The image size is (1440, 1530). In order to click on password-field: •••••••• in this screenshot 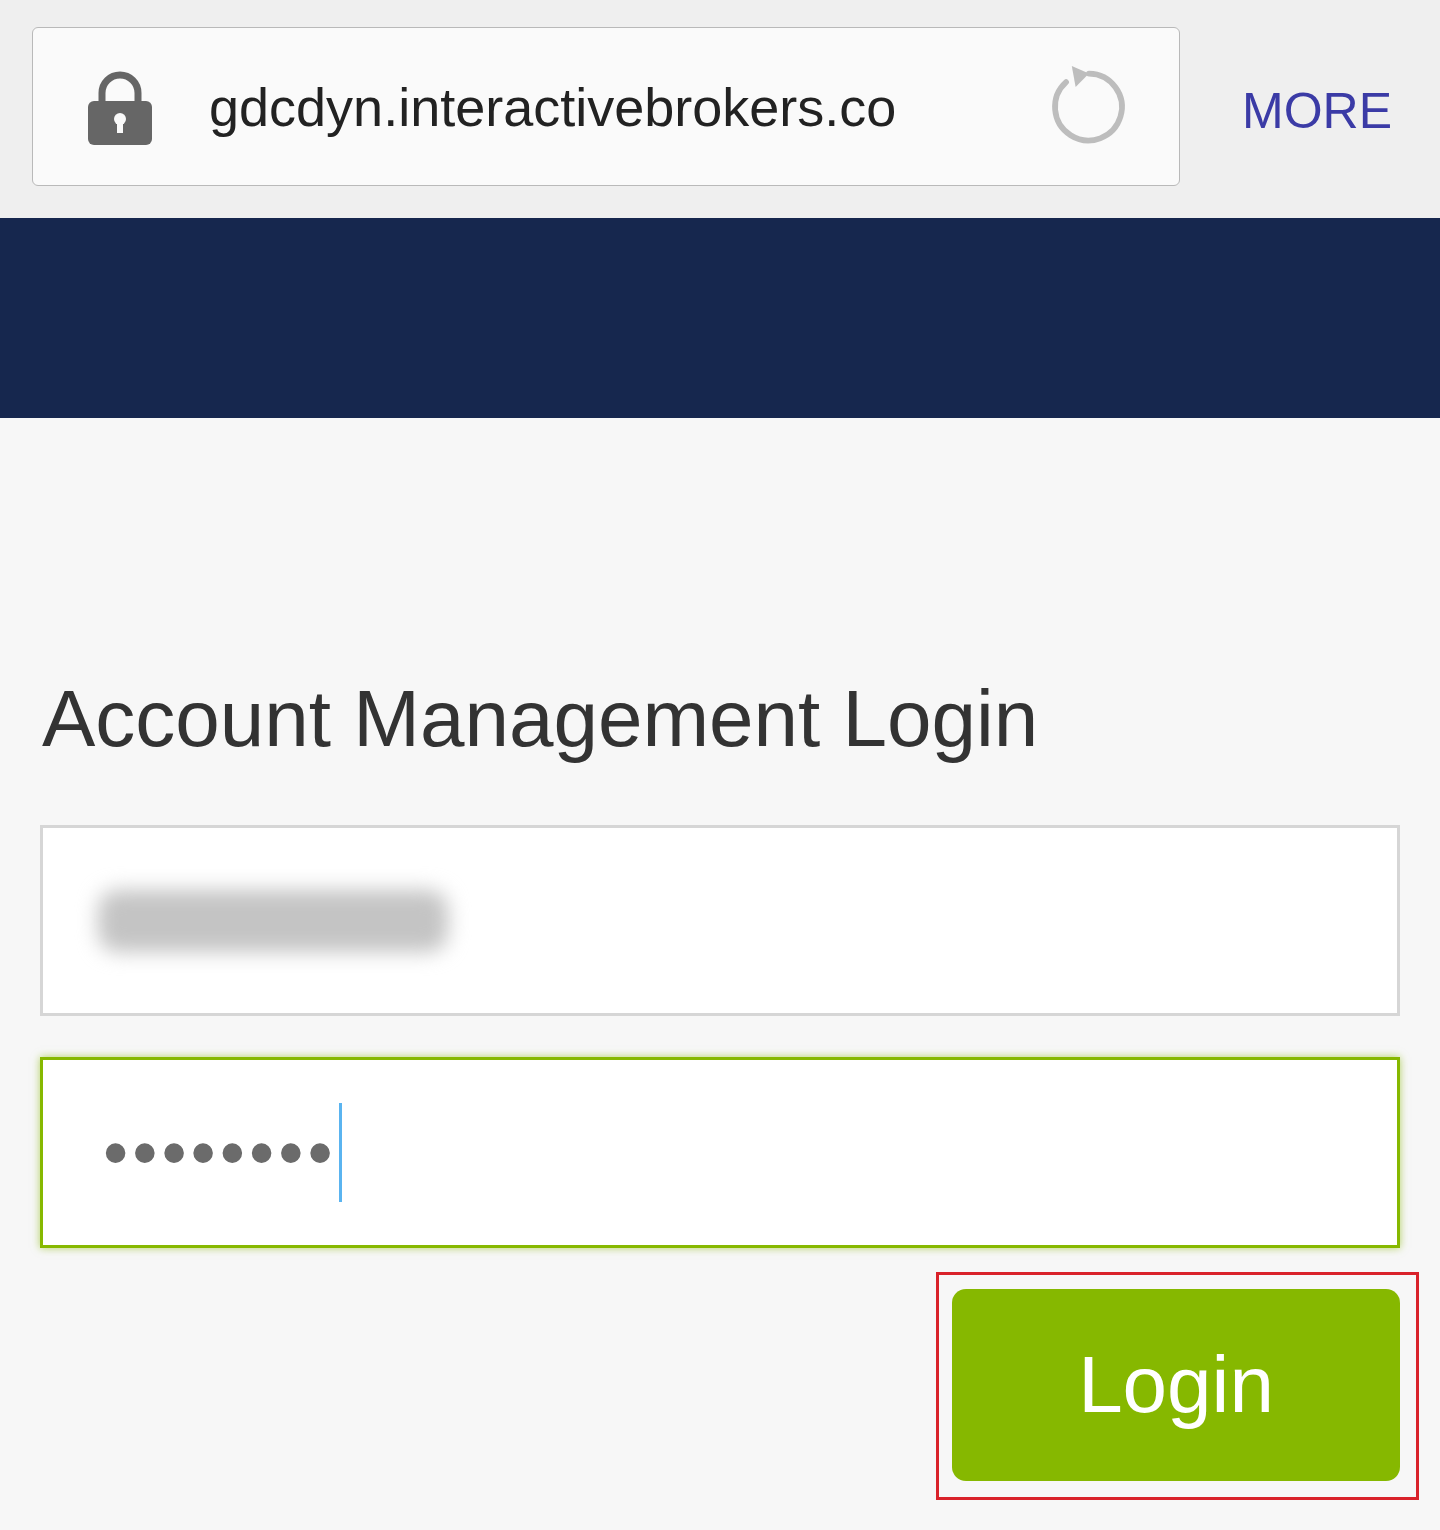, I will do `click(720, 1152)`.